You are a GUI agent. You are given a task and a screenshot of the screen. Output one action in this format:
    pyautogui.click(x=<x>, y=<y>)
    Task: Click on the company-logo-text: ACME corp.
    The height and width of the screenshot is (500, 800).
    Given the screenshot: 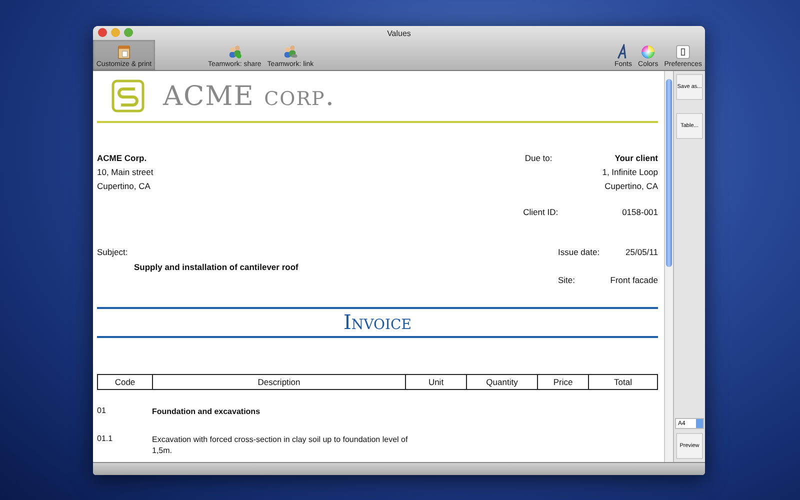 What is the action you would take?
    pyautogui.click(x=249, y=96)
    